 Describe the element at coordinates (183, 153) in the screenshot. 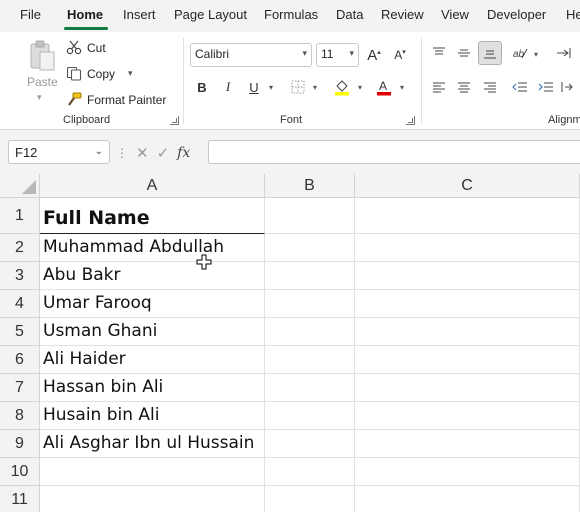

I see `insert-function-icon: fx` at that location.